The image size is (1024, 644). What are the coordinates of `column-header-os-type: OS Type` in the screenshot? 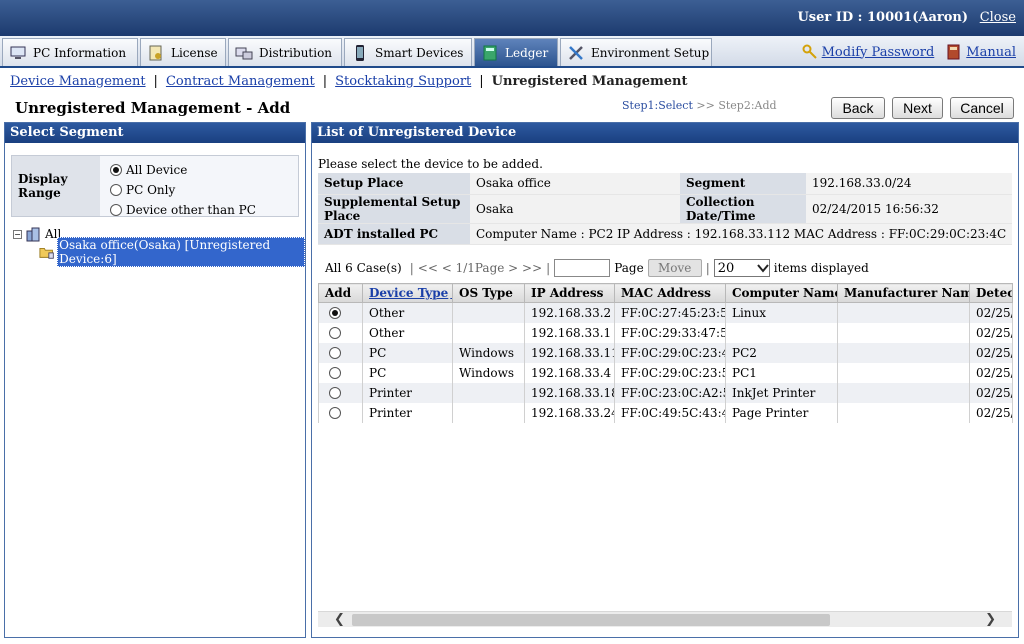 It's located at (488, 293).